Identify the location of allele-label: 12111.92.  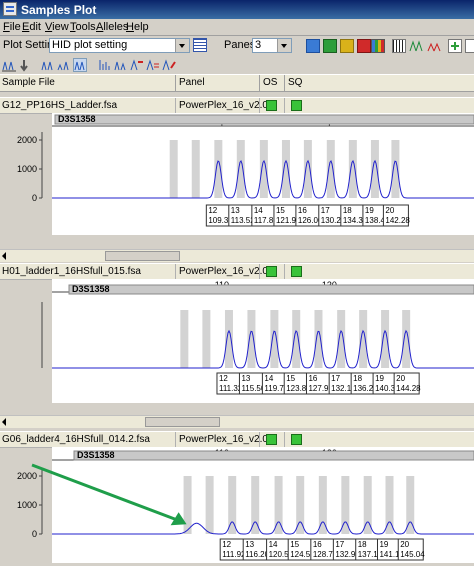
(232, 549).